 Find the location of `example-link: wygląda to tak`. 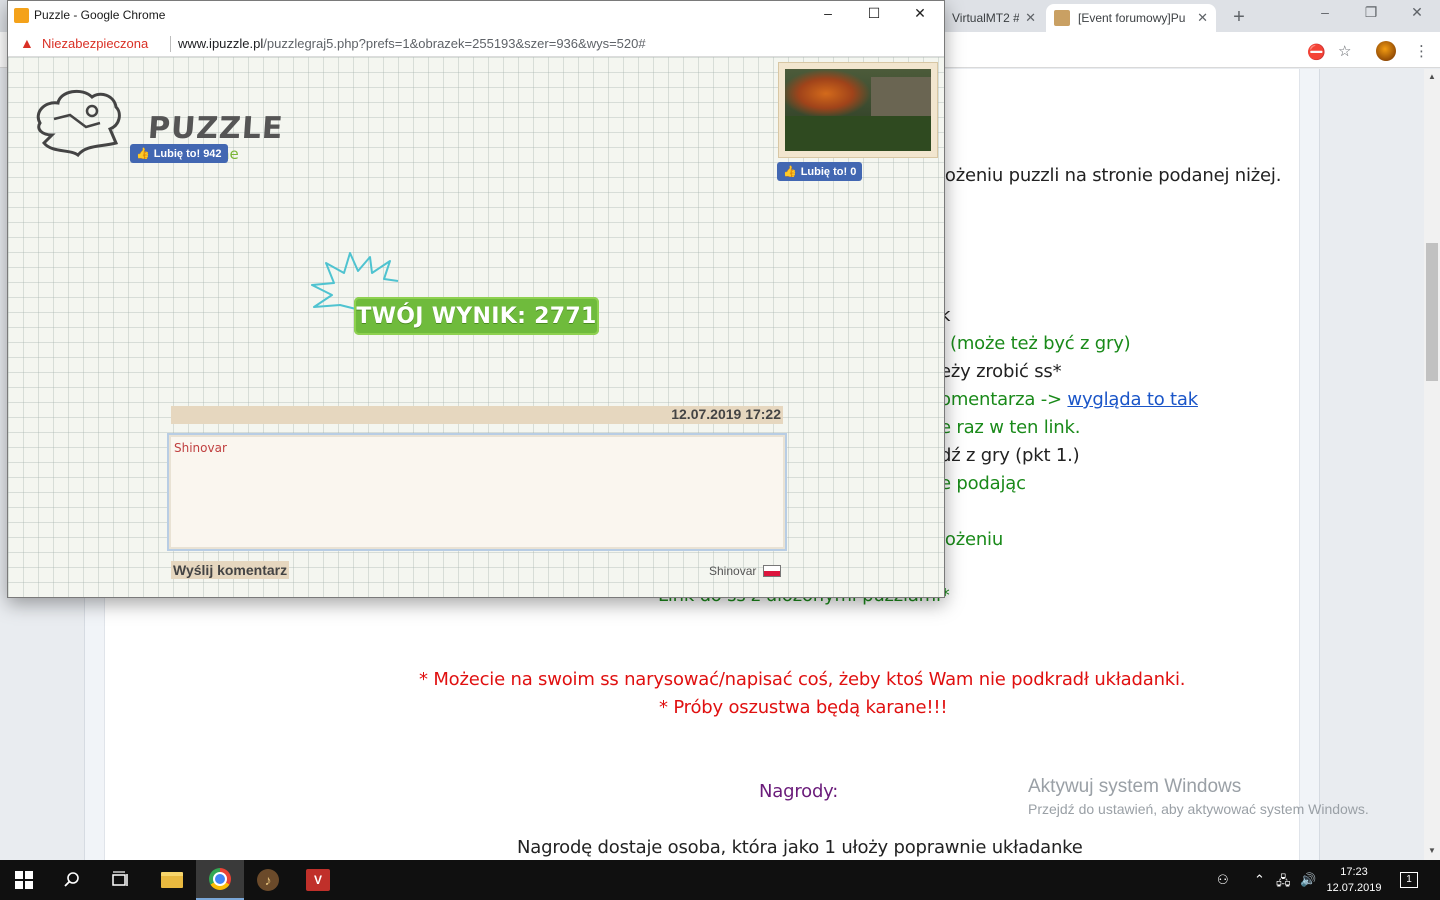

example-link: wygląda to tak is located at coordinates (1132, 399).